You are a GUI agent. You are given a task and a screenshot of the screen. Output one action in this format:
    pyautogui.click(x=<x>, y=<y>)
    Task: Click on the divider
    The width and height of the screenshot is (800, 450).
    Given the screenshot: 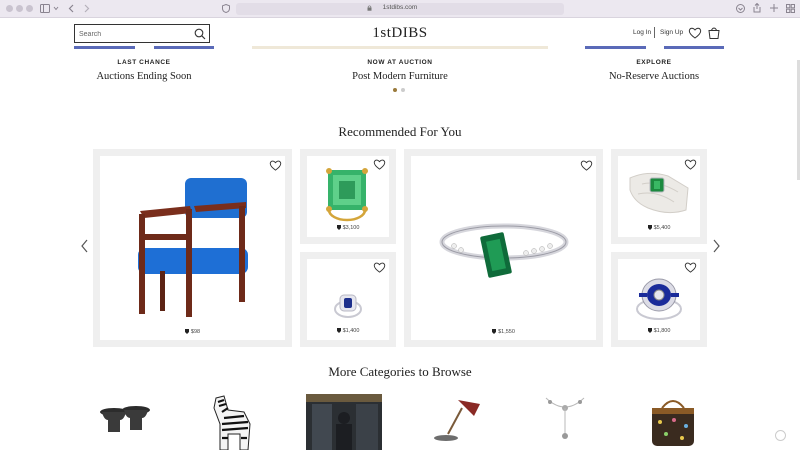 What is the action you would take?
    pyautogui.click(x=654, y=32)
    